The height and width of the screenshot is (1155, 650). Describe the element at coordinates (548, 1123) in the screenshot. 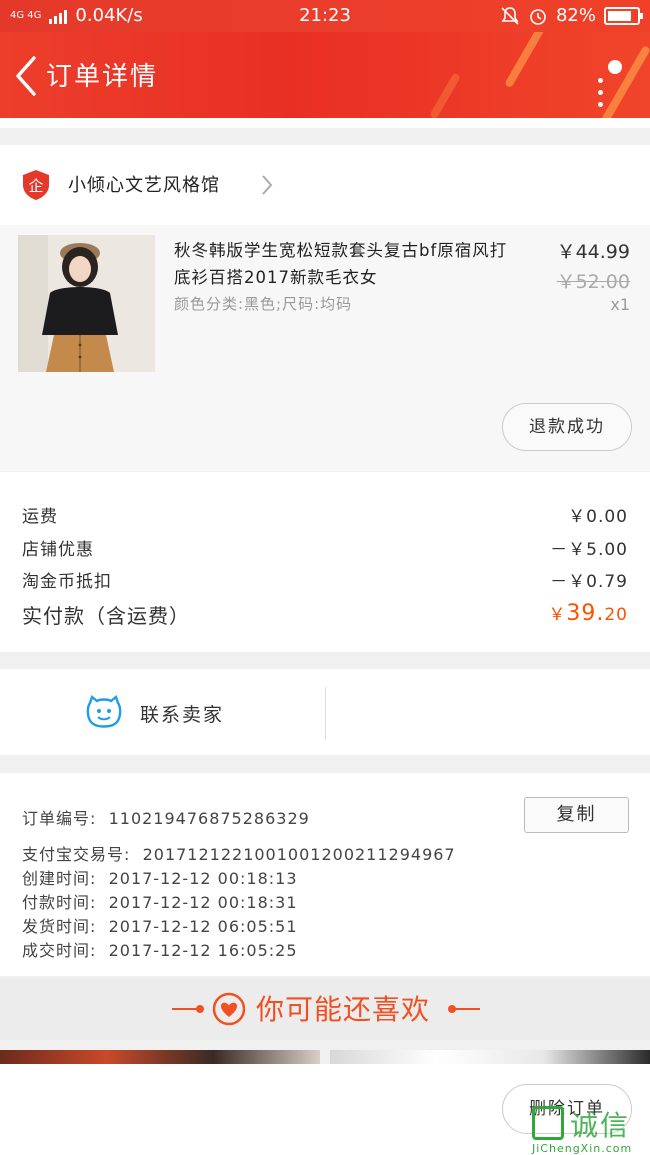

I see `watermark-square` at that location.